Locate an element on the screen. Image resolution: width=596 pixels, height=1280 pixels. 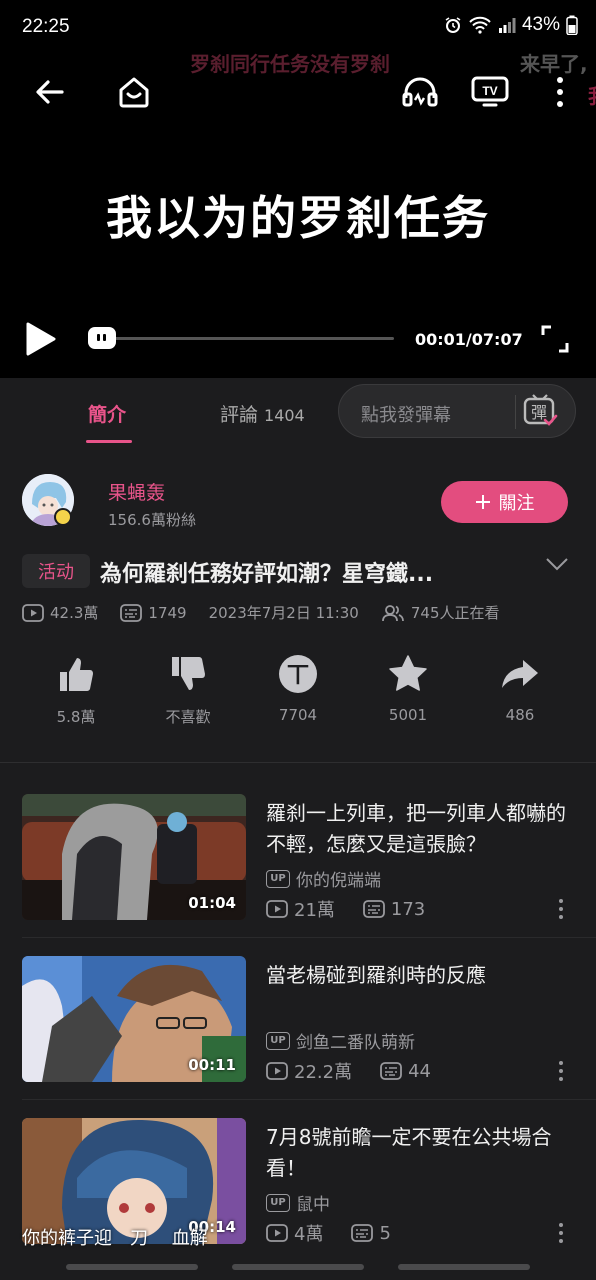
expand-button is located at coordinates (557, 564).